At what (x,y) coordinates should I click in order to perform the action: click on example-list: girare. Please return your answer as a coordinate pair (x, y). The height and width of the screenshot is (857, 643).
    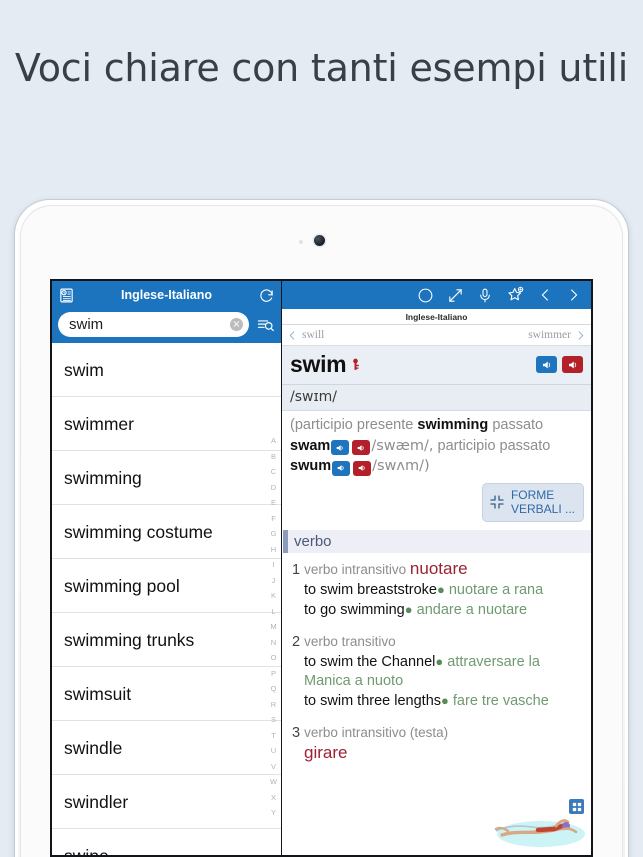
    Looking at the image, I should click on (437, 753).